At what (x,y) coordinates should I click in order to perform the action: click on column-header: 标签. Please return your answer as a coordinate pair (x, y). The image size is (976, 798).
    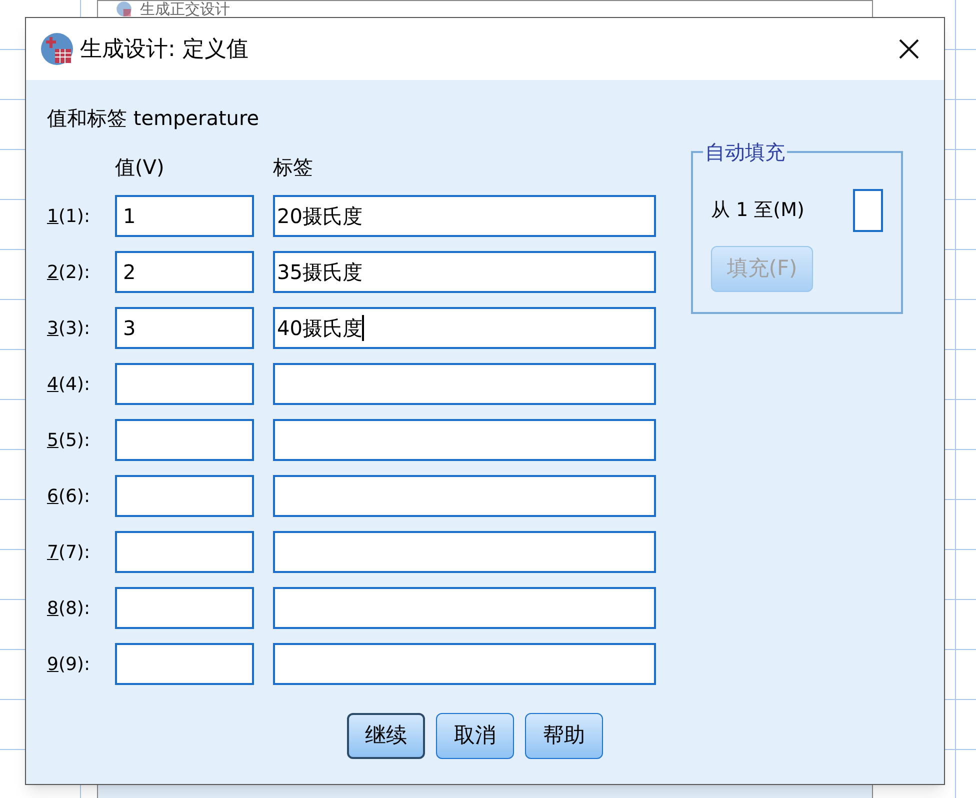
    Looking at the image, I should click on (293, 167).